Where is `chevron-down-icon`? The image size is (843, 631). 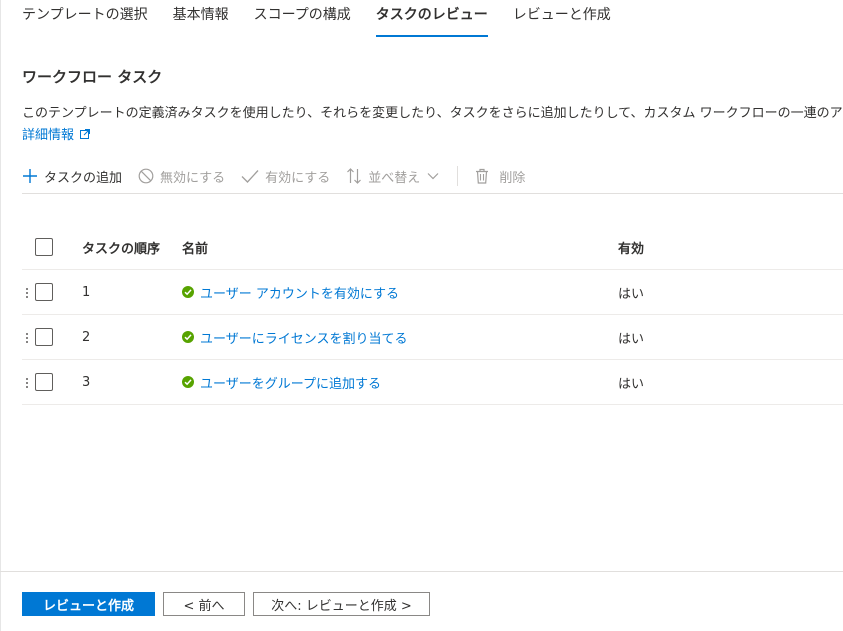 chevron-down-icon is located at coordinates (433, 176).